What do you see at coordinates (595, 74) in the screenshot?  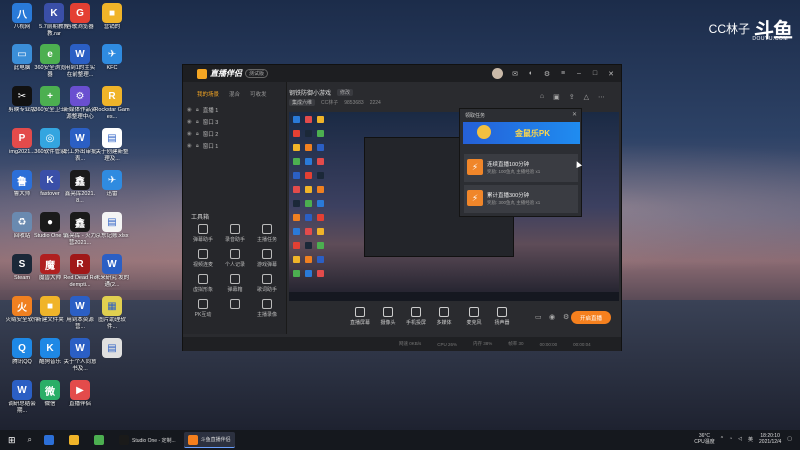 I see `maximize-icon: □` at bounding box center [595, 74].